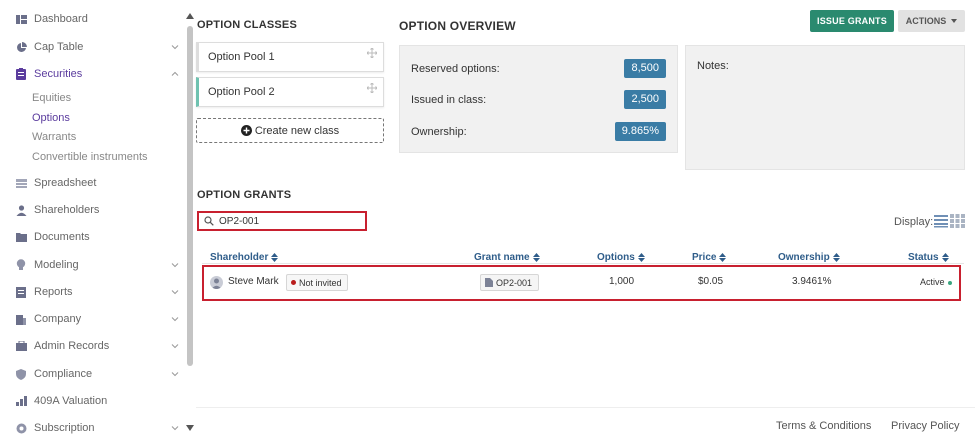  Describe the element at coordinates (585, 407) in the screenshot. I see `footer-divider` at that location.